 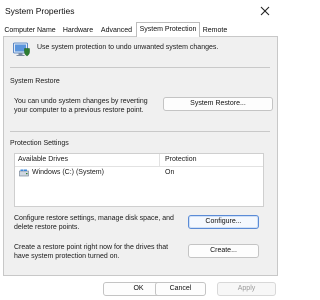 What do you see at coordinates (168, 29) in the screenshot?
I see `tab-system-protection: System Protection` at bounding box center [168, 29].